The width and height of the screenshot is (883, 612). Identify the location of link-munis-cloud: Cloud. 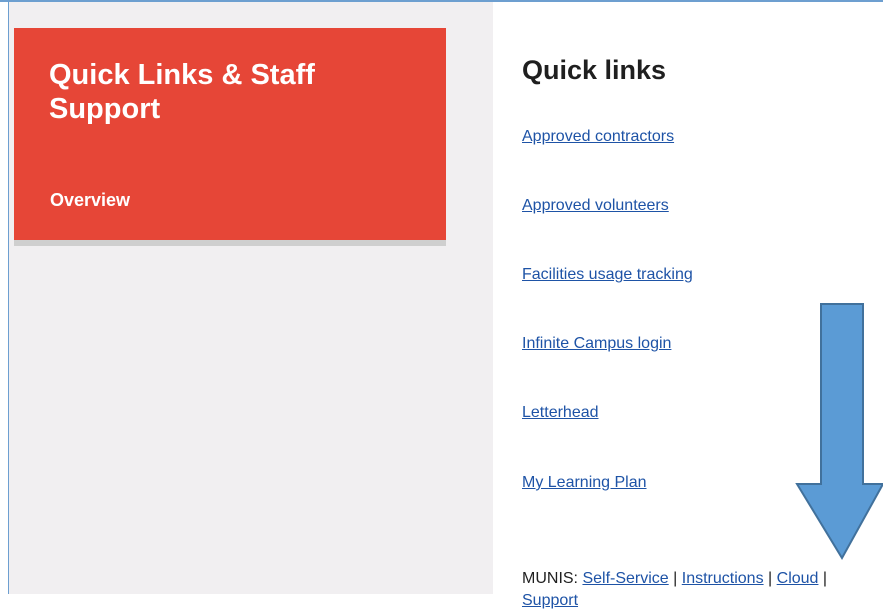
(798, 578).